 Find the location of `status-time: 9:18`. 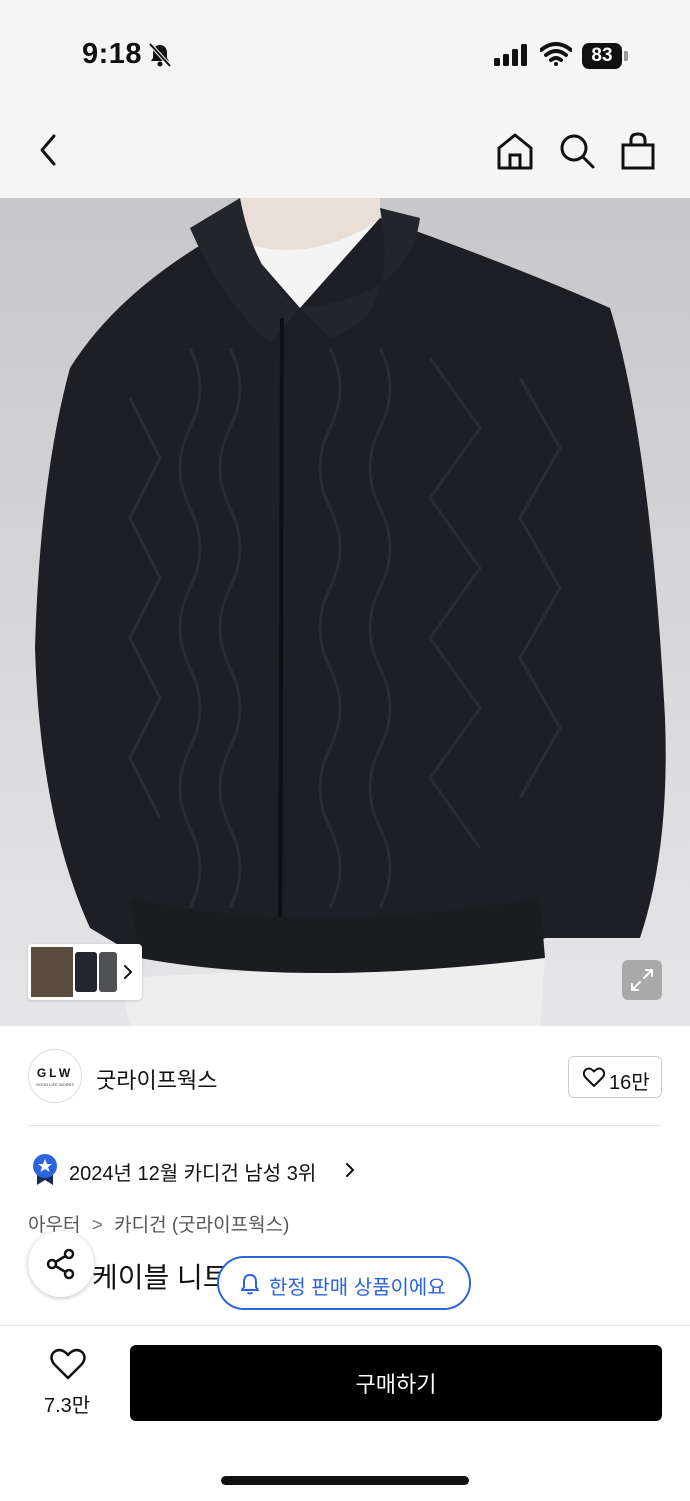

status-time: 9:18 is located at coordinates (112, 54).